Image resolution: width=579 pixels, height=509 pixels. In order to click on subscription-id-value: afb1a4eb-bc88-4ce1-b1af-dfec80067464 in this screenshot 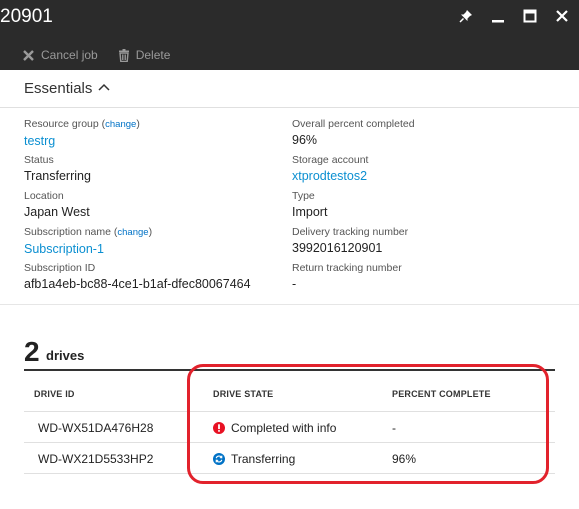, I will do `click(137, 284)`.